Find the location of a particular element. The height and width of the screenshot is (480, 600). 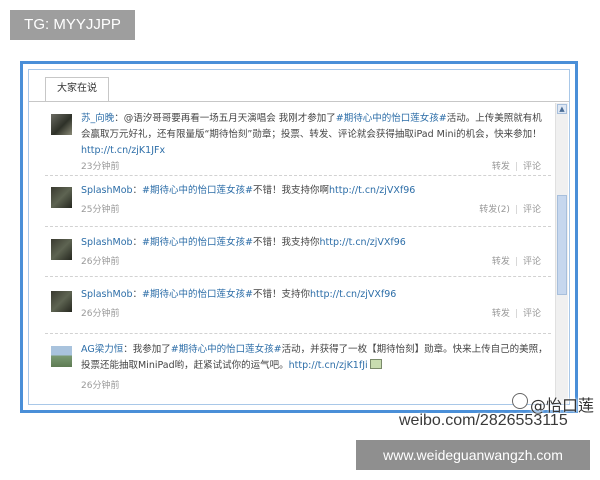

watermark-url: weibo.com/2826553115 is located at coordinates (483, 420).